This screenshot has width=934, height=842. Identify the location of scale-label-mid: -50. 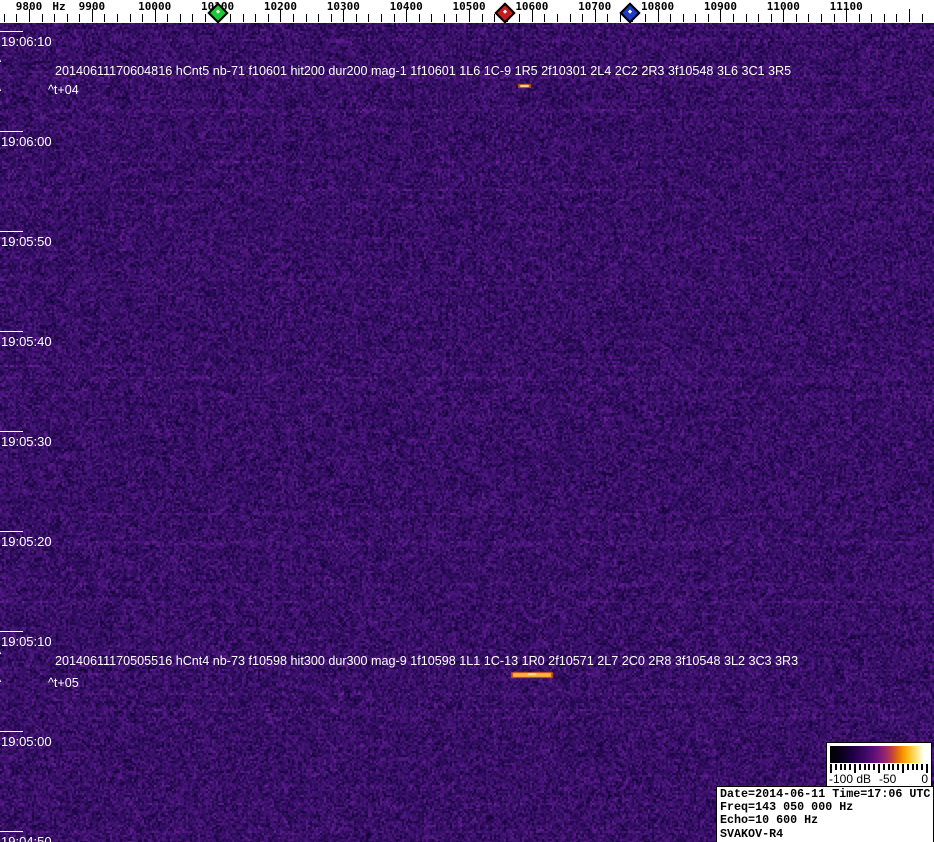
(888, 779).